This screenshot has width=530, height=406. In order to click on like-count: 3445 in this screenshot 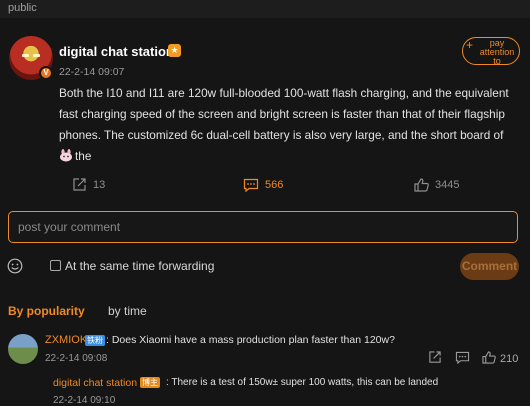, I will do `click(447, 185)`.